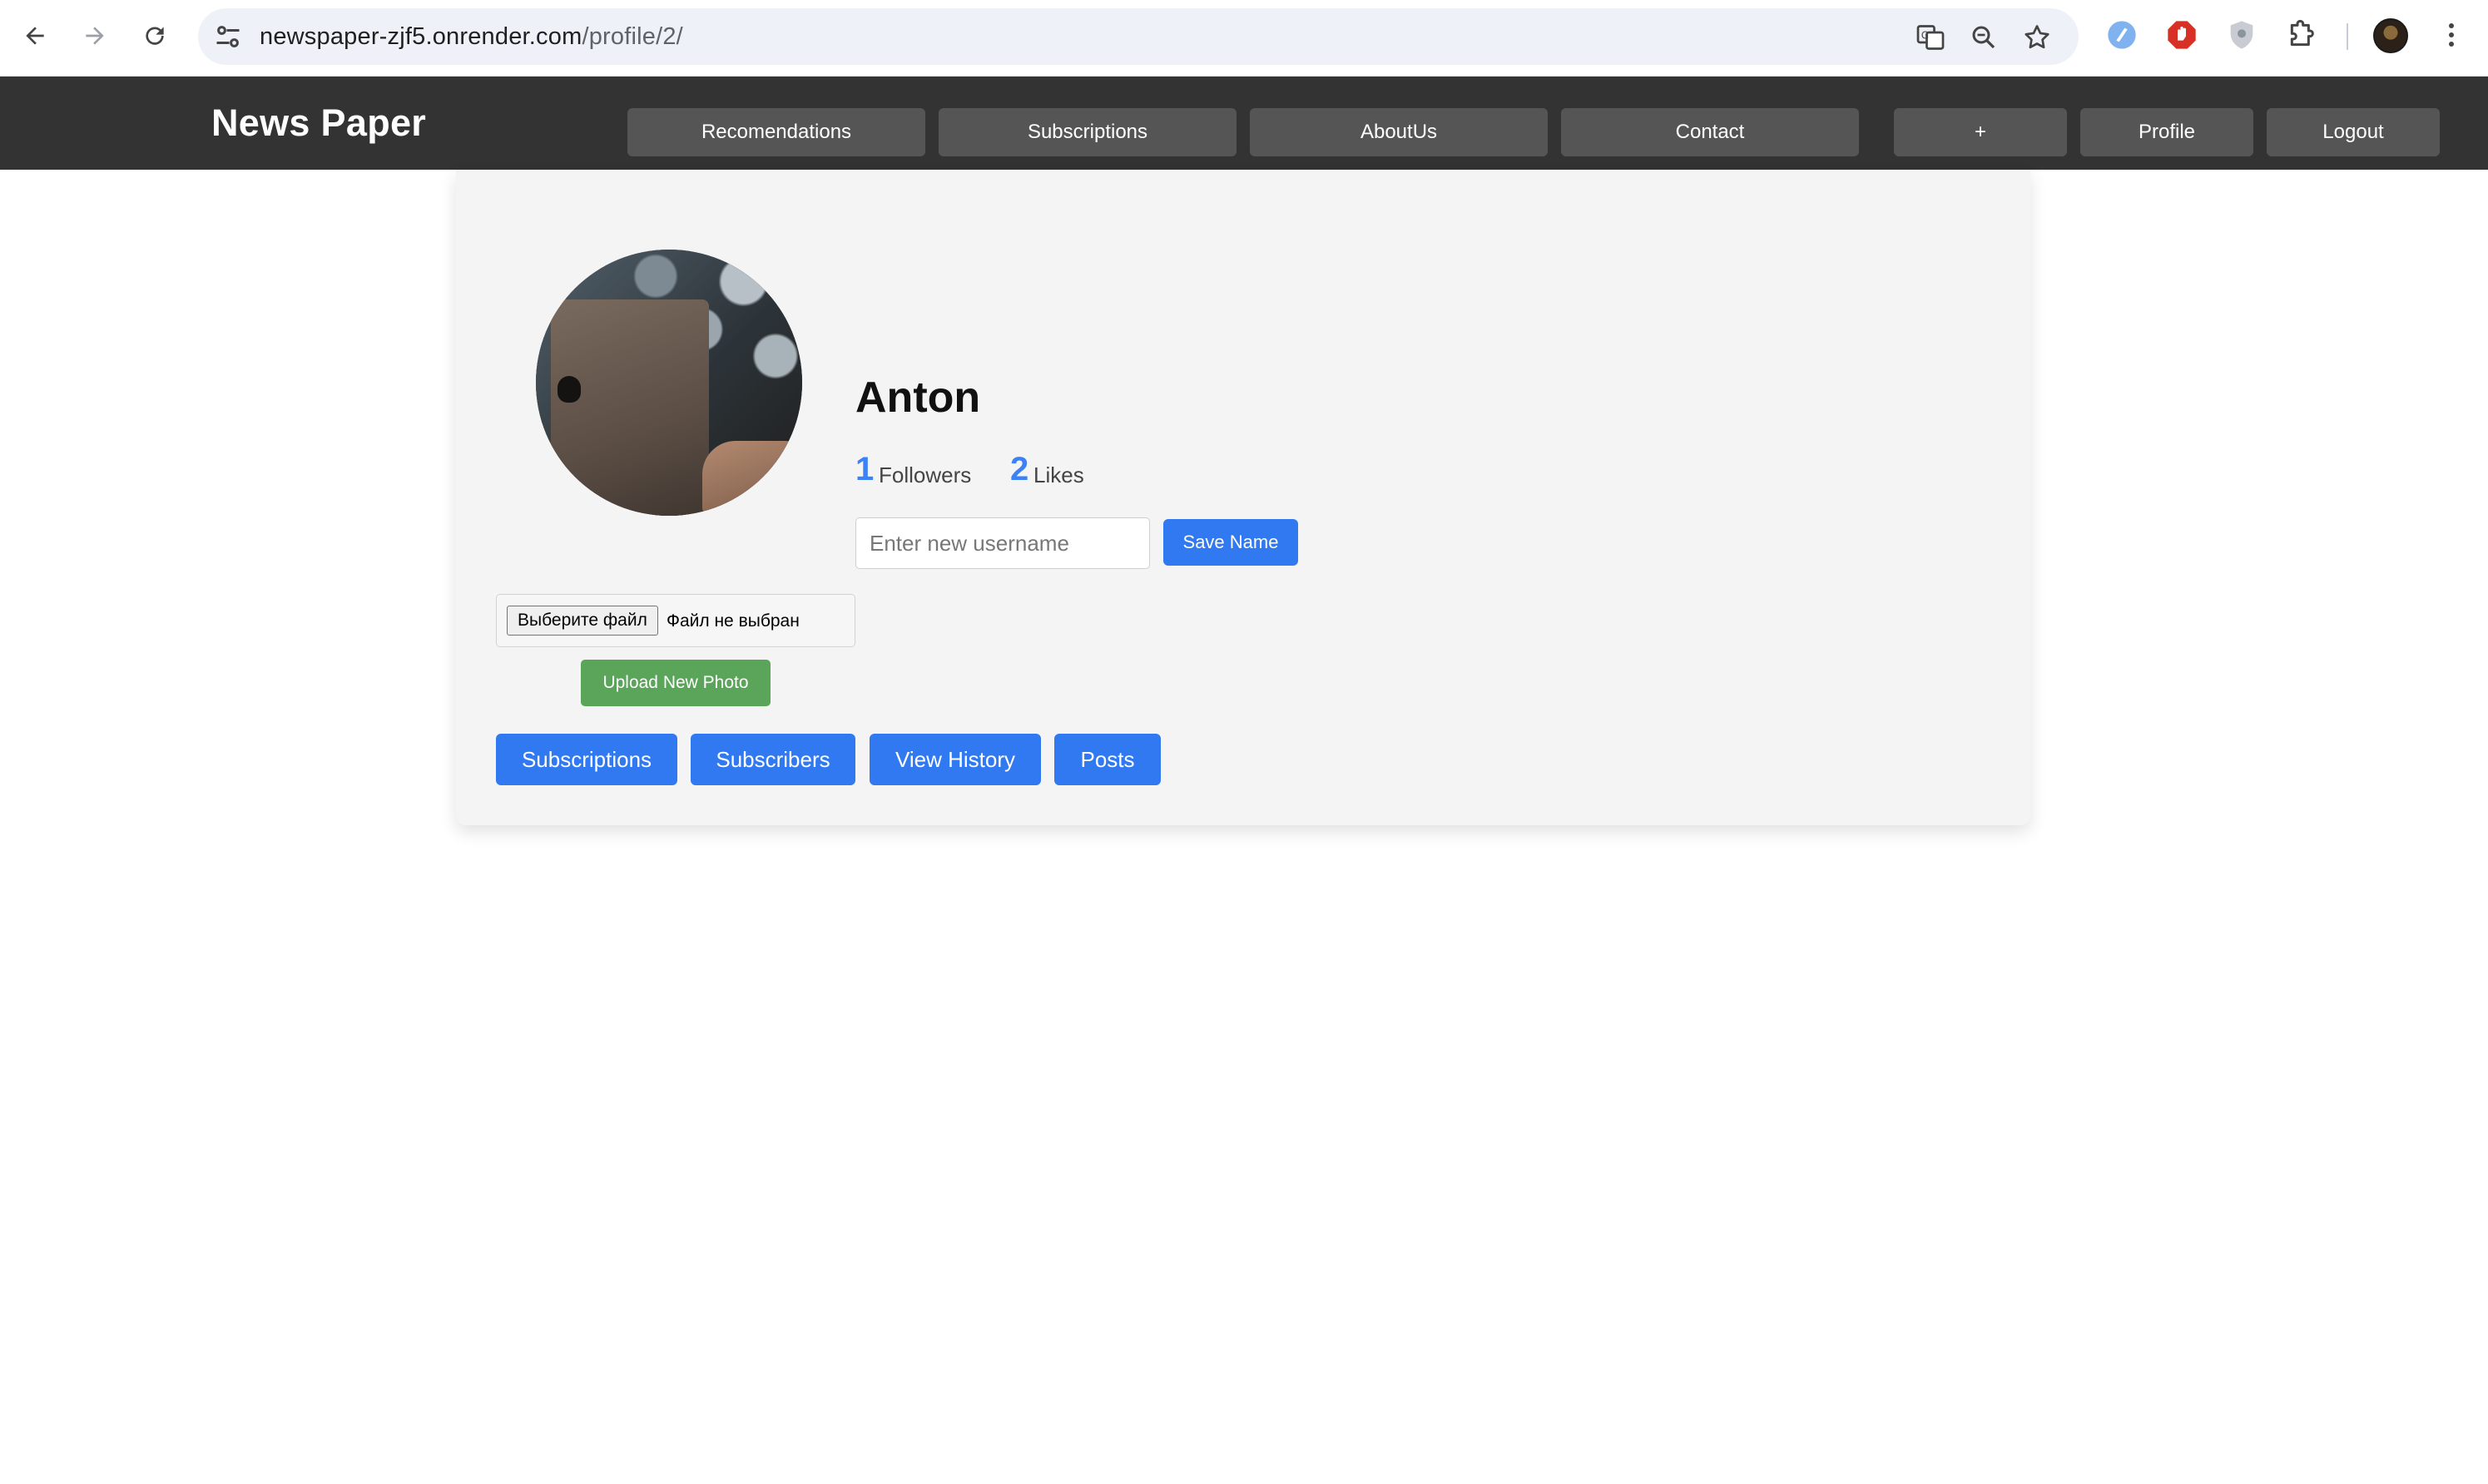 The width and height of the screenshot is (2488, 1484). I want to click on url-host: newspaper-zjf5.onrender.com, so click(421, 36).